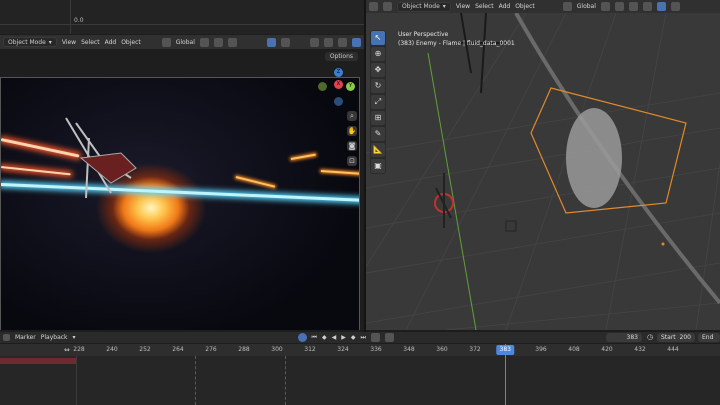  Describe the element at coordinates (352, 146) in the screenshot. I see `camera-icon: ◙` at that location.